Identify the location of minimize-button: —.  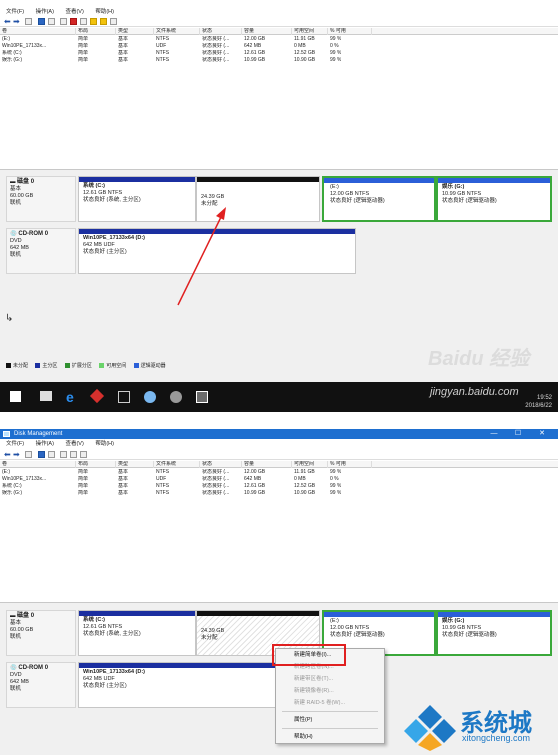
(494, 434).